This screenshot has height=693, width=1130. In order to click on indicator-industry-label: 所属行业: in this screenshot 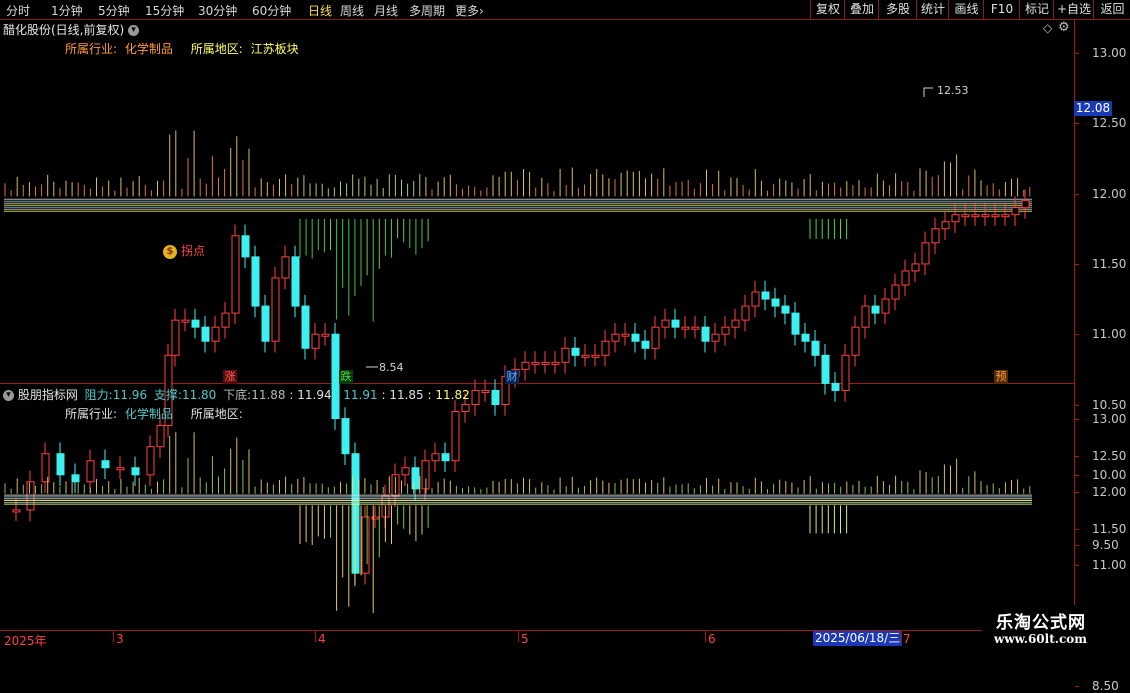, I will do `click(91, 414)`.